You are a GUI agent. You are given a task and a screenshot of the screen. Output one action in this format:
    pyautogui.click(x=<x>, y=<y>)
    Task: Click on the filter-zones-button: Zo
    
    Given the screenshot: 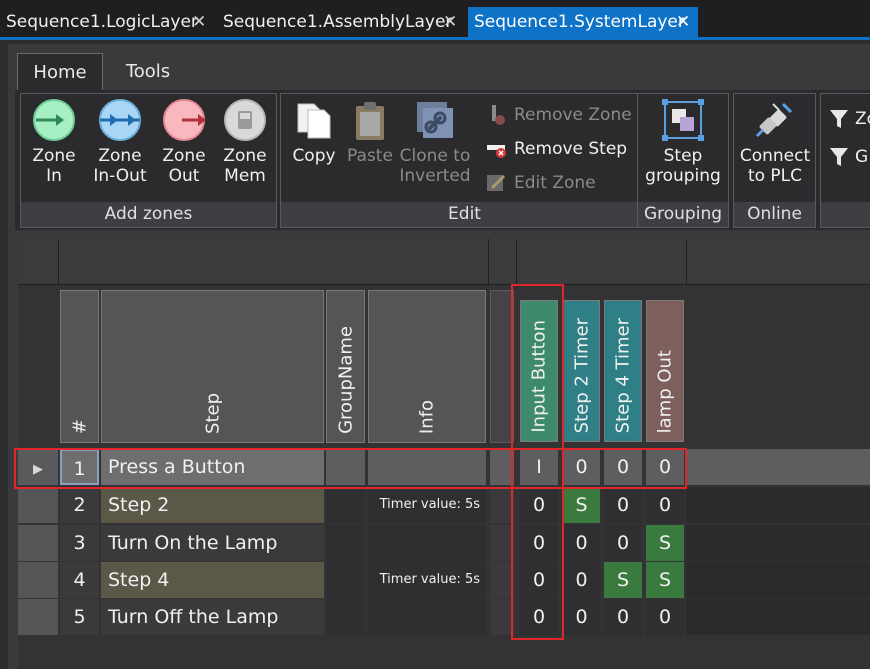 What is the action you would take?
    pyautogui.click(x=849, y=119)
    